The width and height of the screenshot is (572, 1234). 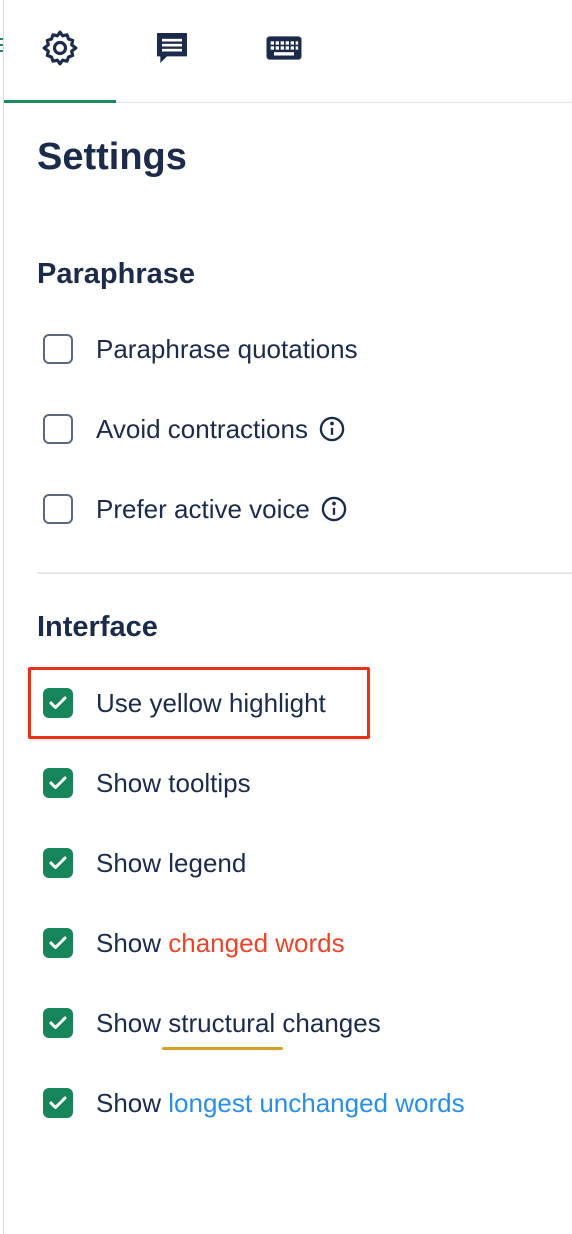 I want to click on option-label: Avoid contractions, so click(x=202, y=428).